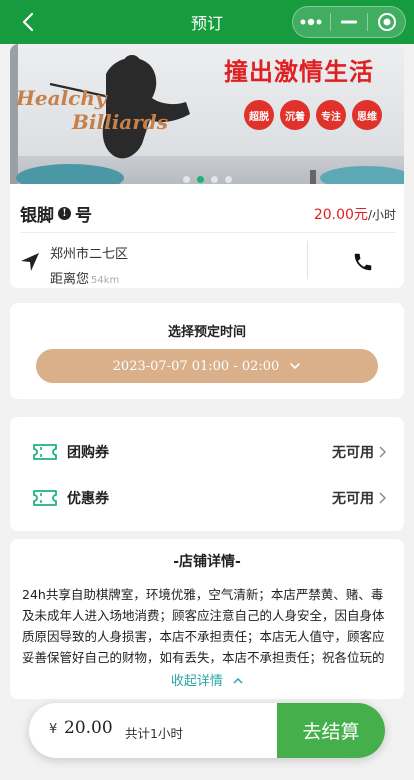 Image resolution: width=414 pixels, height=780 pixels. I want to click on chevron-up-icon, so click(238, 680).